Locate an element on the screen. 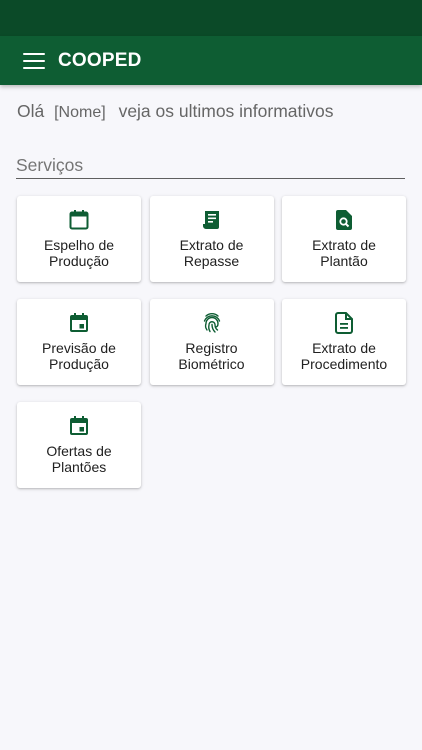 The height and width of the screenshot is (750, 422). card-label: Registro Biométrico is located at coordinates (211, 356).